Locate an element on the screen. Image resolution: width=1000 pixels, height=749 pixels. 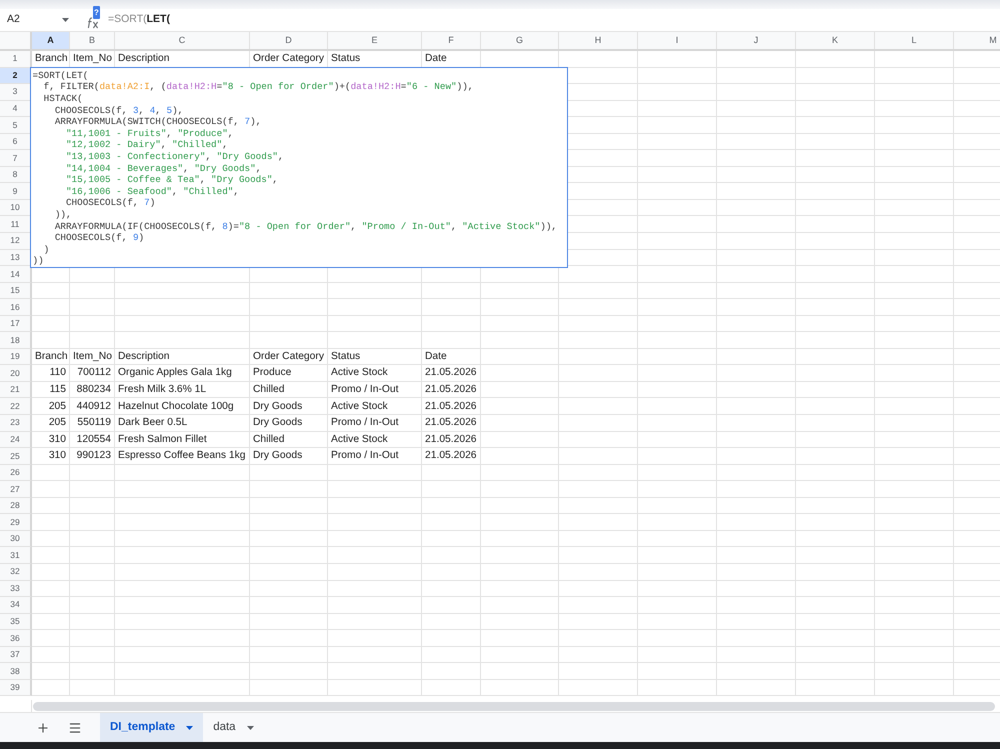
row-header: 31 is located at coordinates (16, 555).